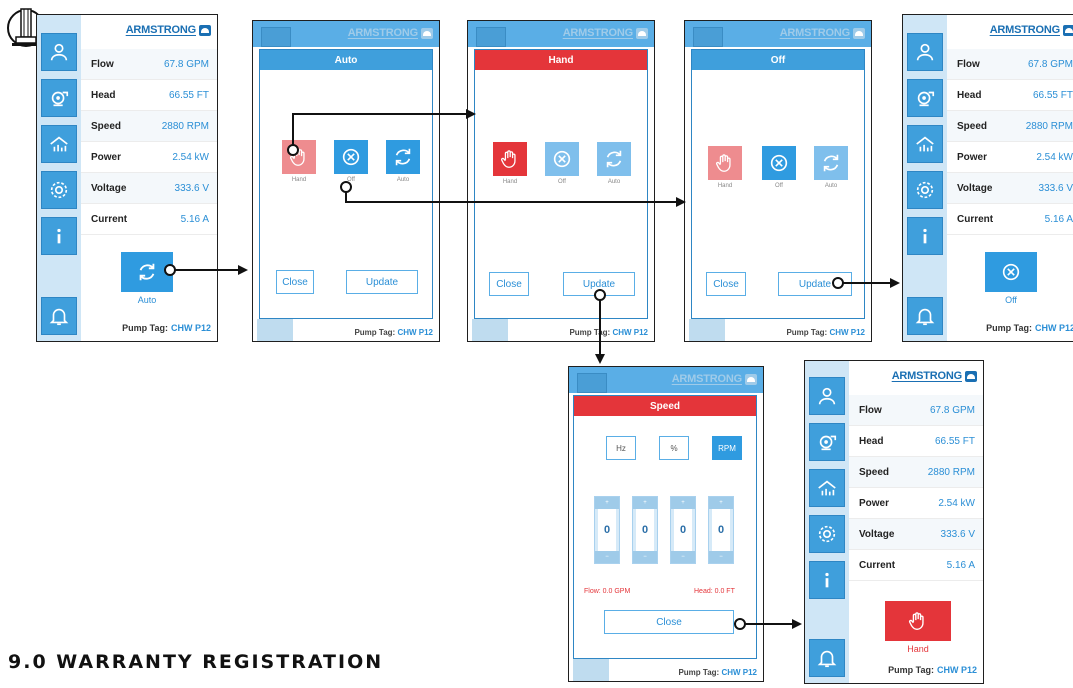 The height and width of the screenshot is (688, 1073). What do you see at coordinates (561, 330) in the screenshot?
I see `dimmed-footer: Pump Tag: CHW P12` at bounding box center [561, 330].